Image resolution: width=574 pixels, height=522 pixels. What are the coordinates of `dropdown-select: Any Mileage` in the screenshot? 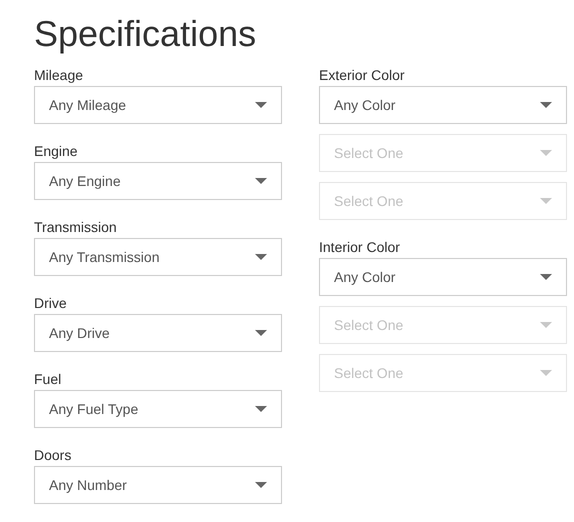 It's located at (158, 105).